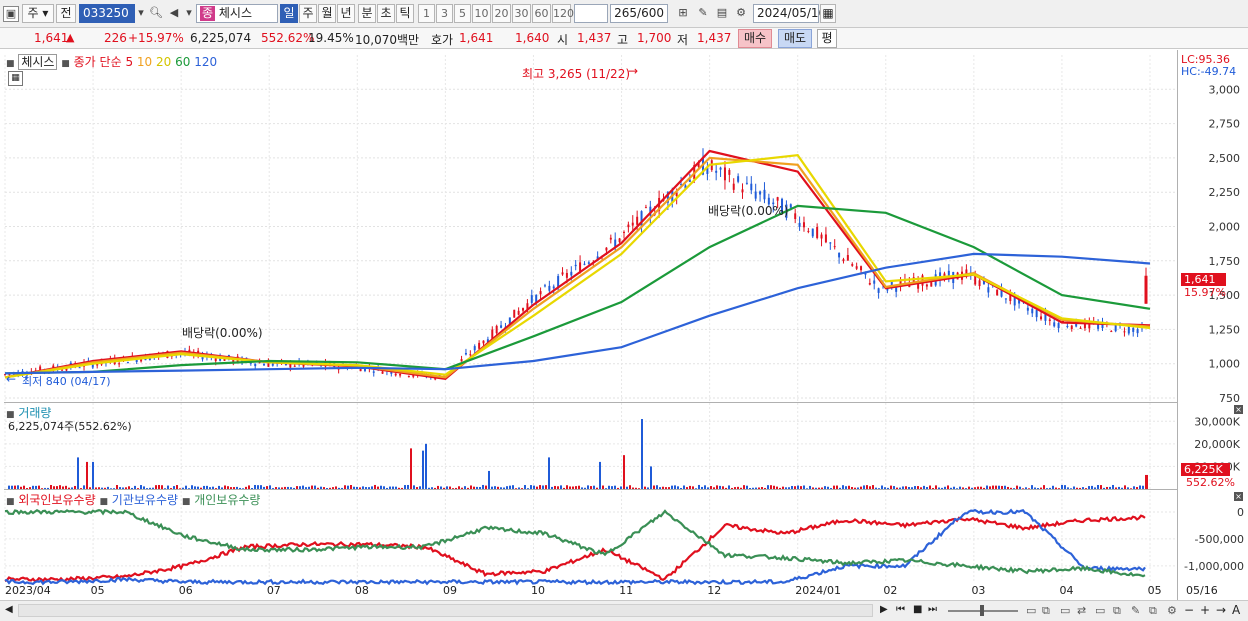 This screenshot has width=1248, height=621. I want to click on period-month: 월, so click(327, 13).